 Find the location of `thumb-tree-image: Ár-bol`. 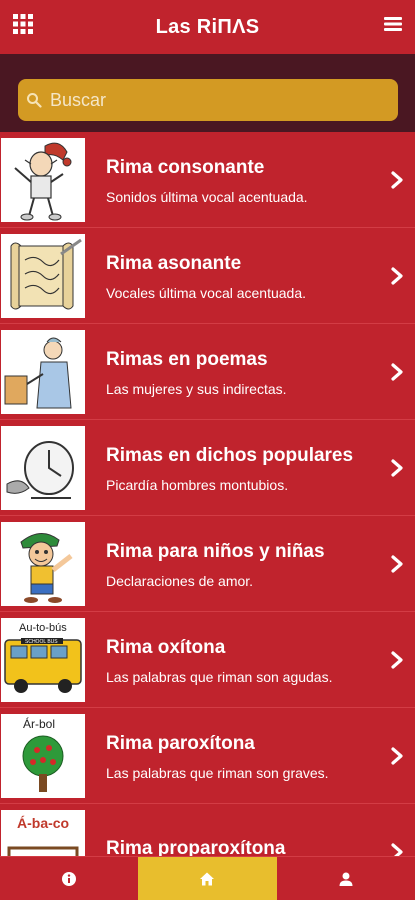

thumb-tree-image: Ár-bol is located at coordinates (43, 755).